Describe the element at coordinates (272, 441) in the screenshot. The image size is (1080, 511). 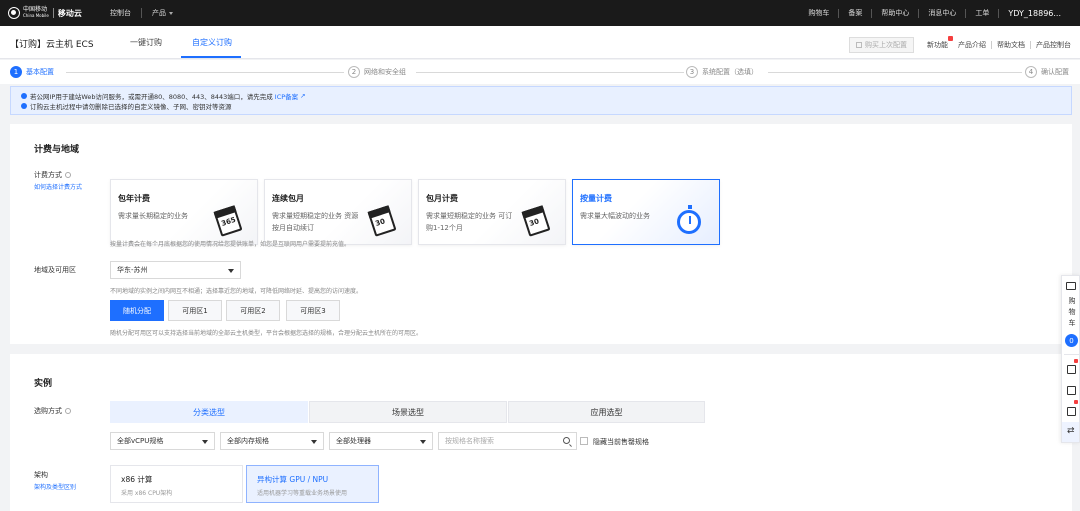
I see `memory-filter-select: 全部内存规格` at that location.